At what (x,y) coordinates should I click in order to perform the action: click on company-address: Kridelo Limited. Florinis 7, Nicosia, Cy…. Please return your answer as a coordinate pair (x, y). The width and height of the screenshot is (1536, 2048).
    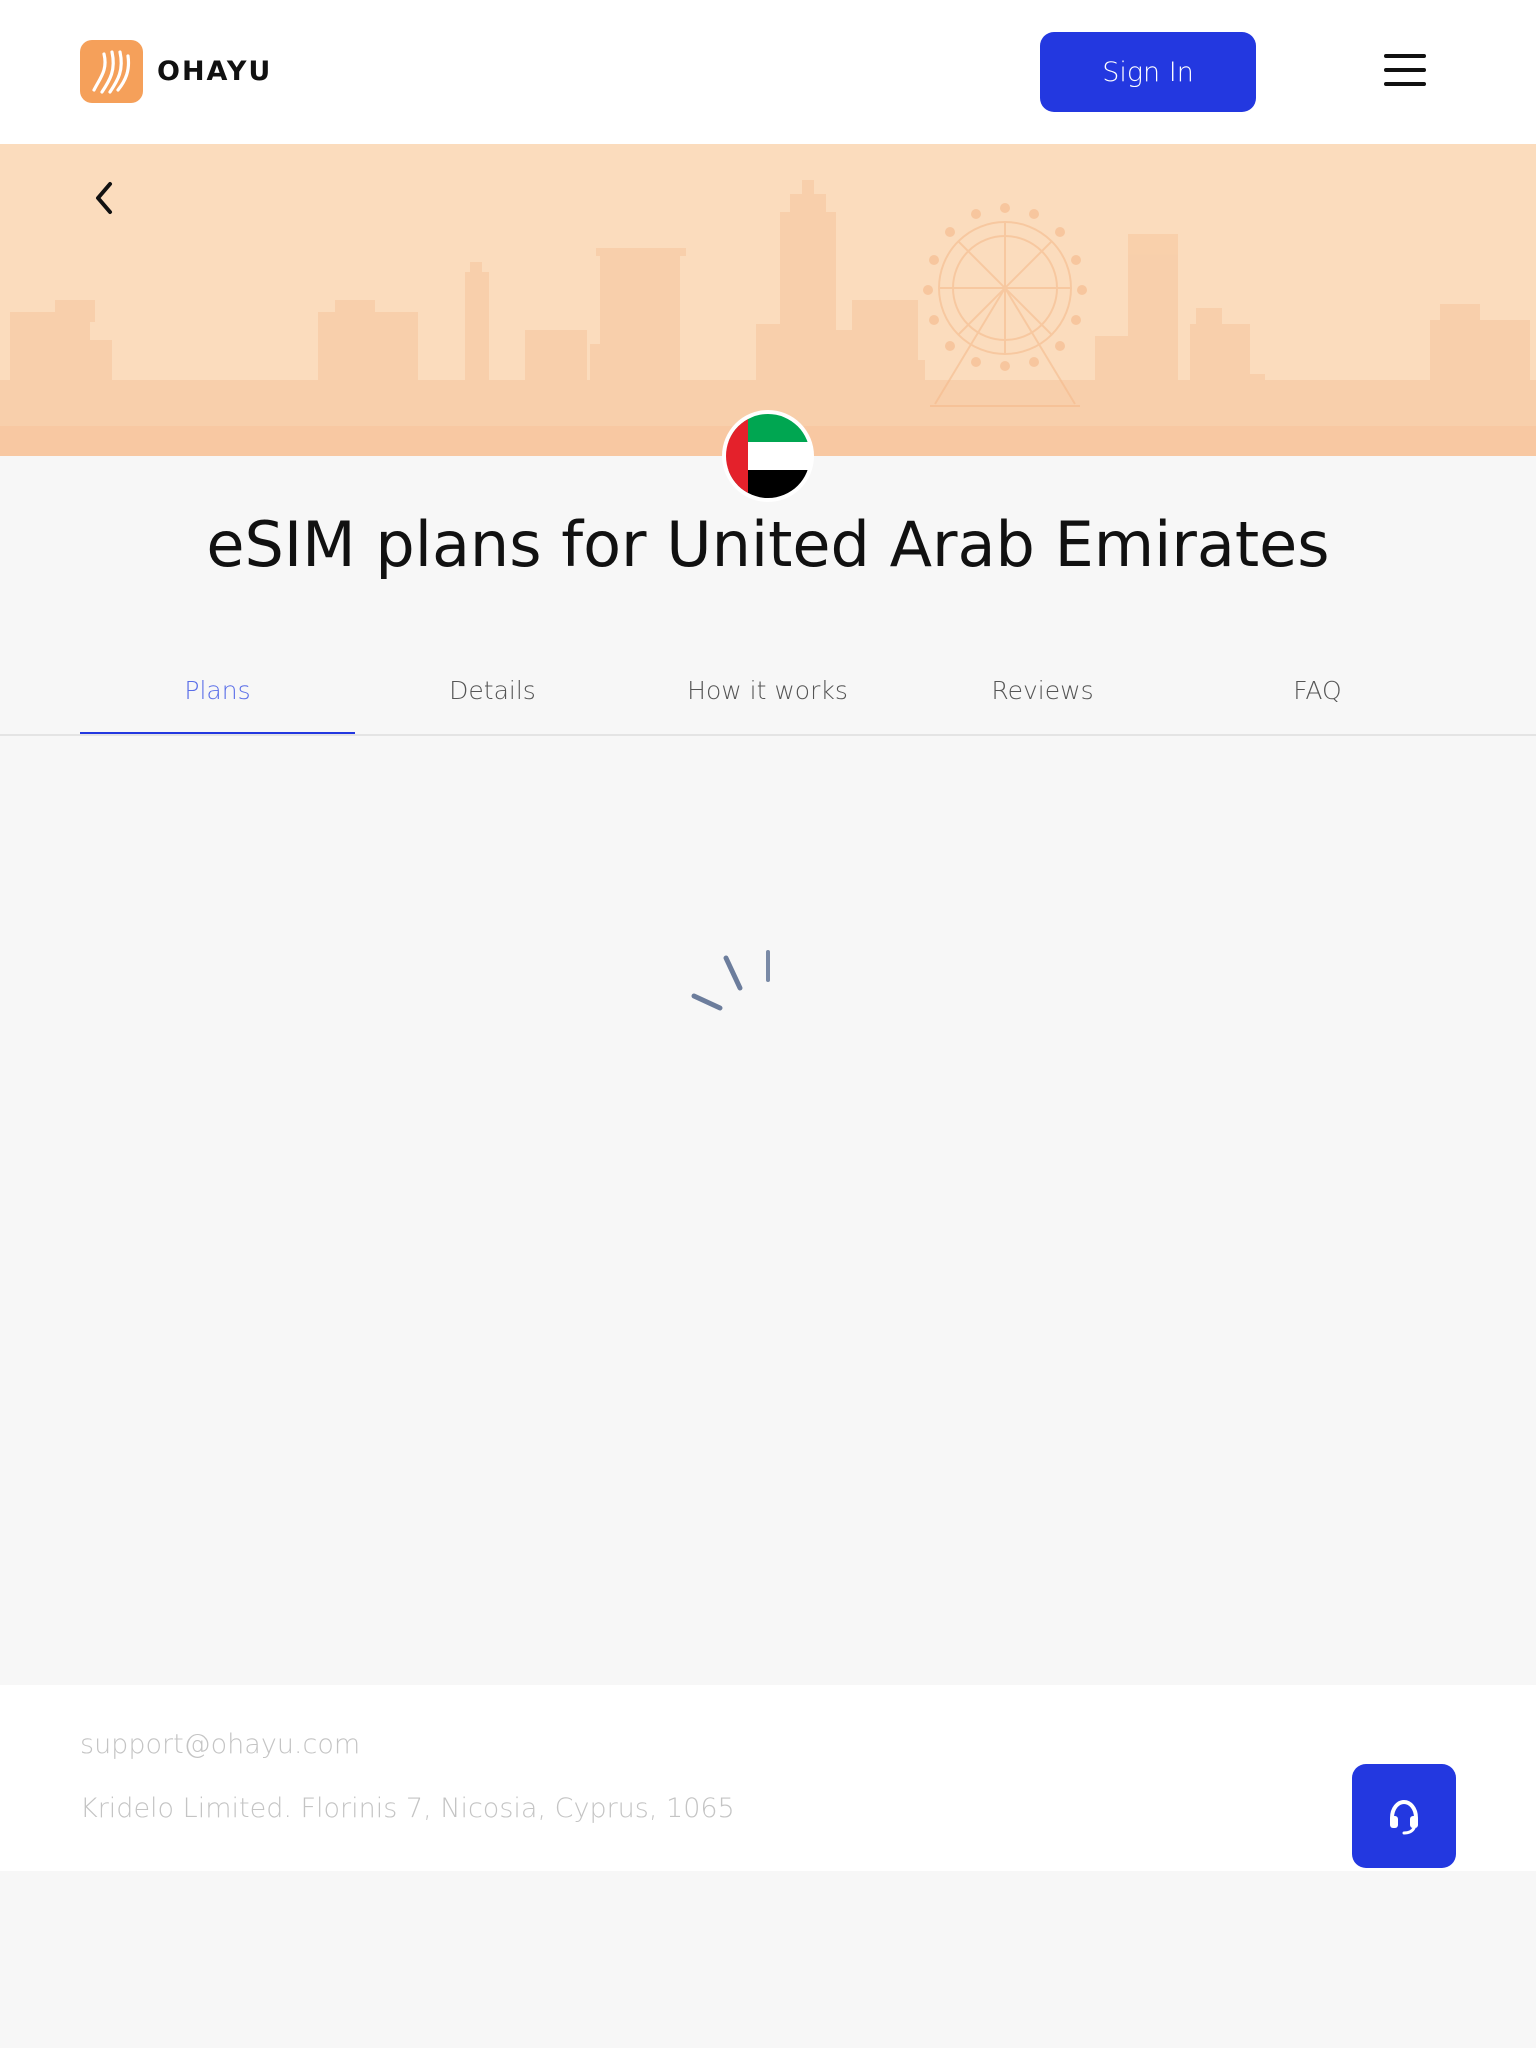
    Looking at the image, I should click on (407, 1808).